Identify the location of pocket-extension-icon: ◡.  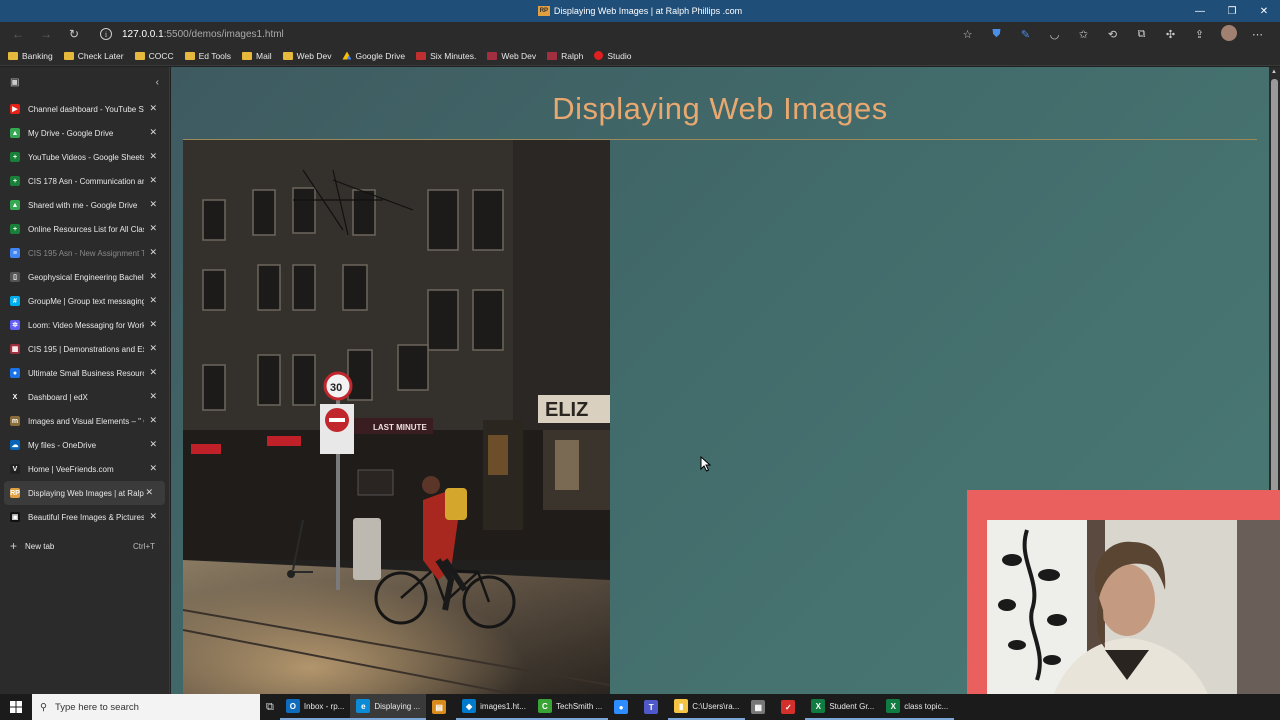
(1054, 34).